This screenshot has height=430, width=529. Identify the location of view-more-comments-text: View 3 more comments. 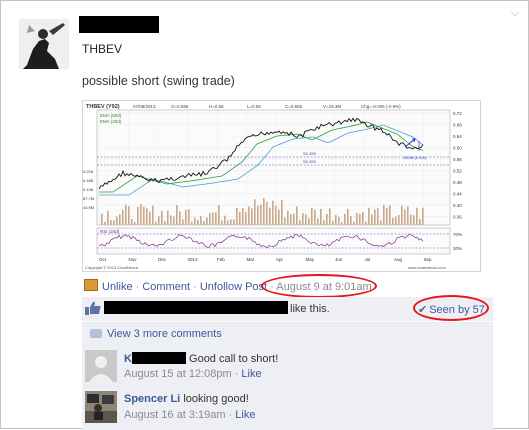
(164, 334).